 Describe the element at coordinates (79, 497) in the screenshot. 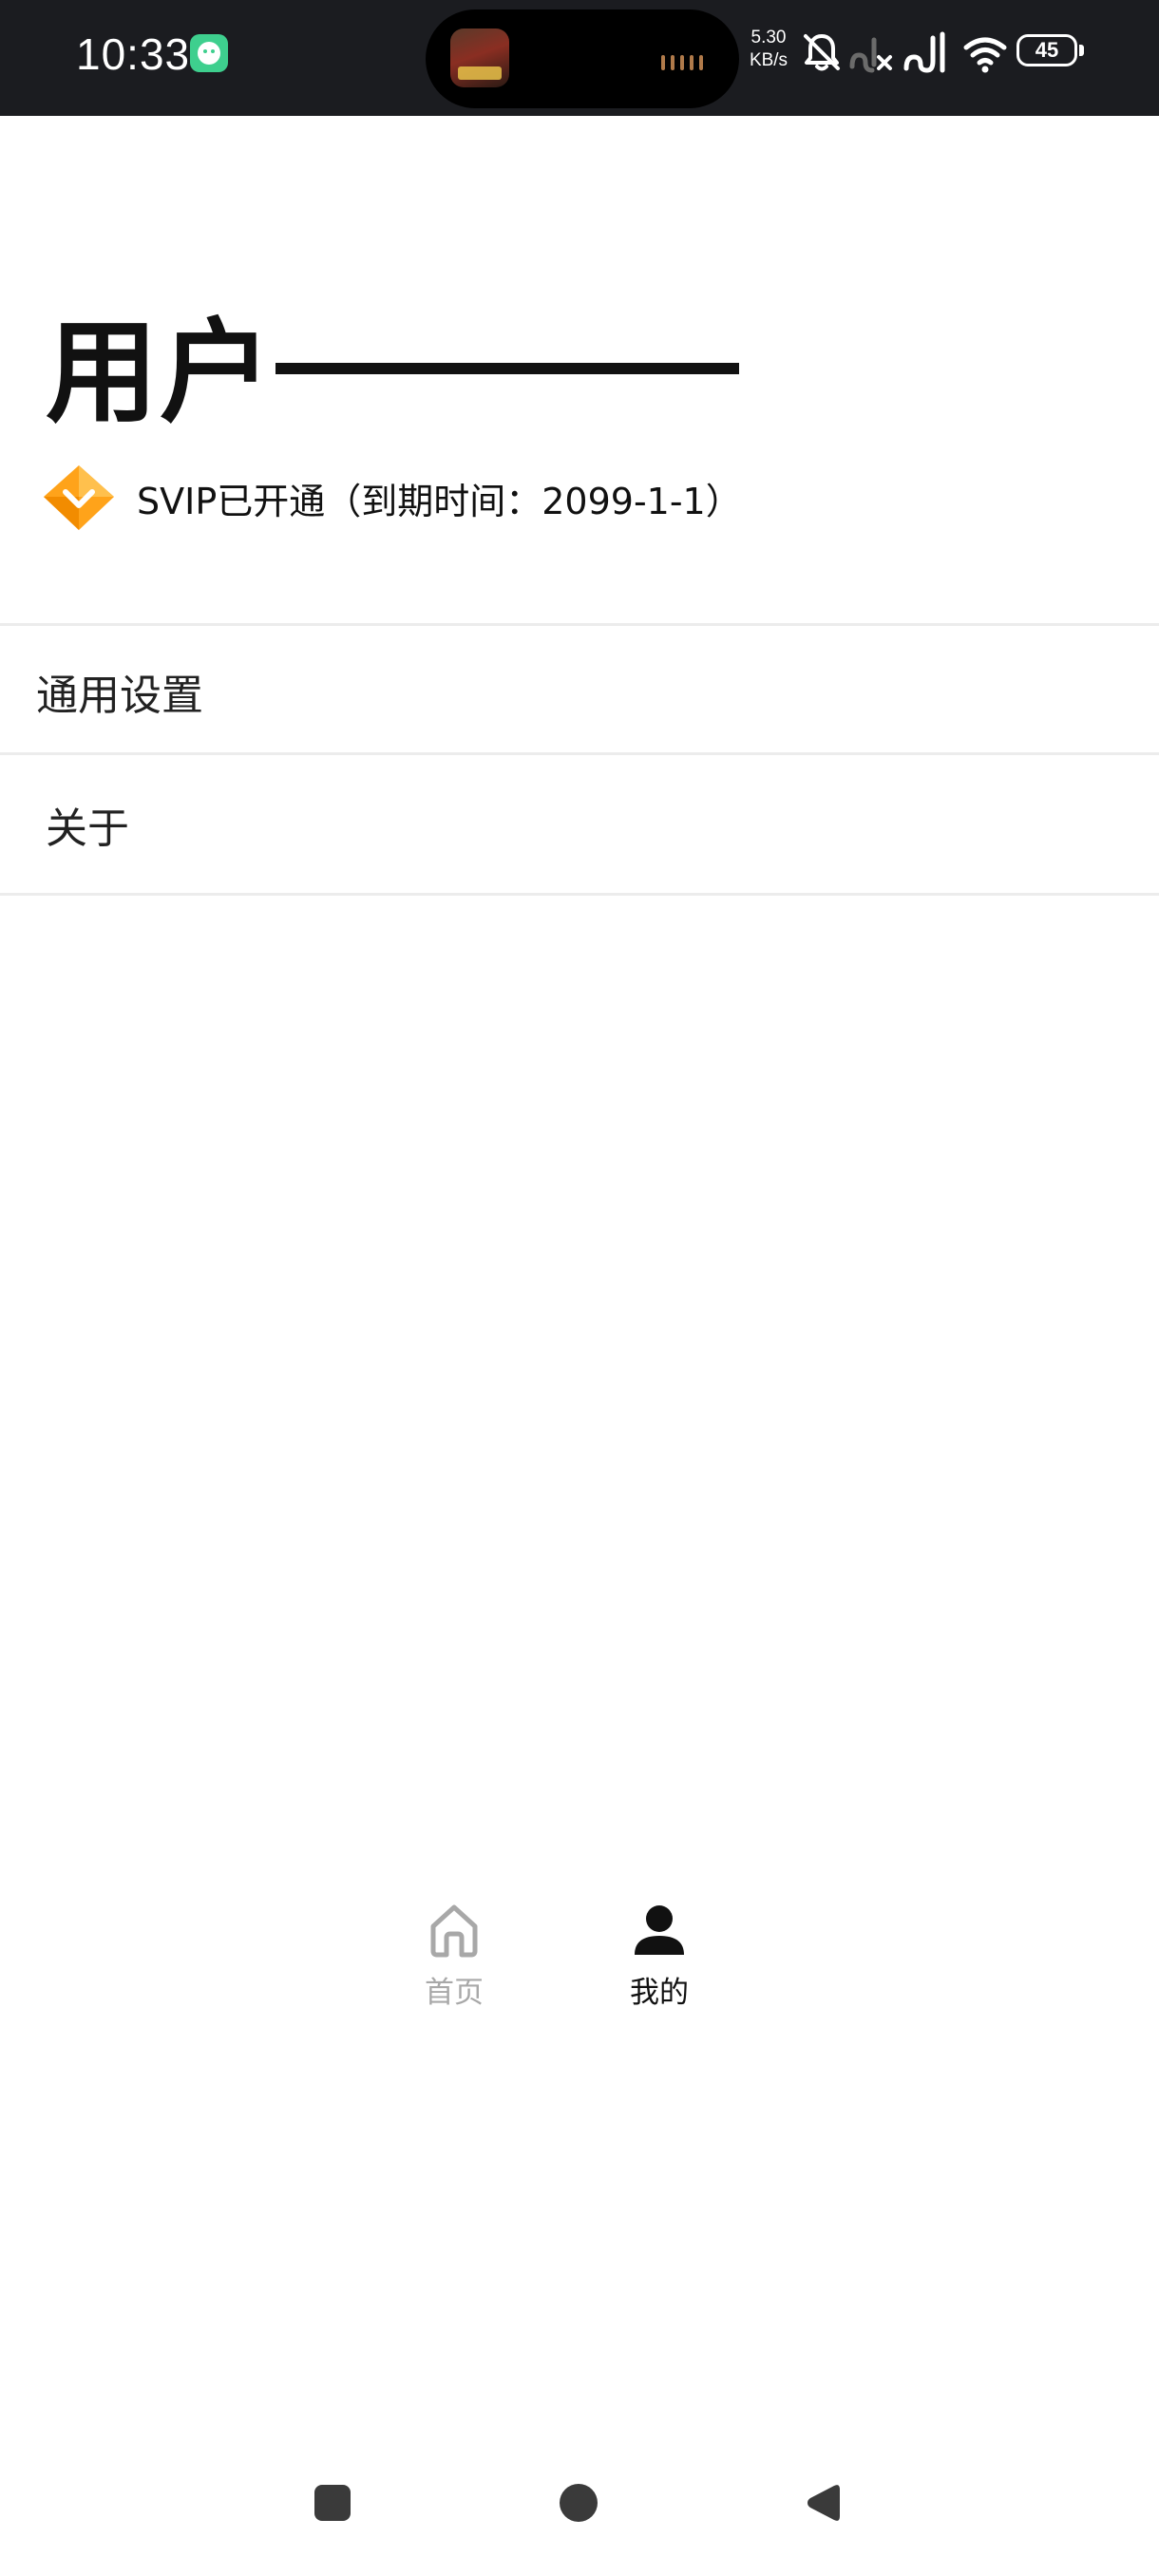

I see `diamond-icon` at that location.